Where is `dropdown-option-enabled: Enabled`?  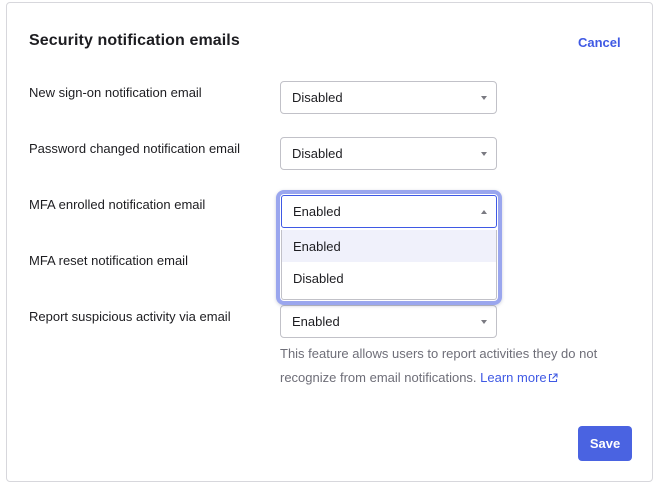
dropdown-option-enabled: Enabled is located at coordinates (389, 246).